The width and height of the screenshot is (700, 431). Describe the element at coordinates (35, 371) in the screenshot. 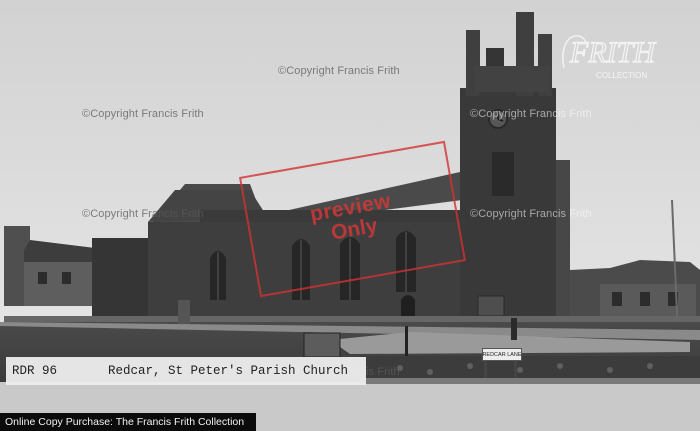

I see `photo-reference-code: RDR 96` at that location.